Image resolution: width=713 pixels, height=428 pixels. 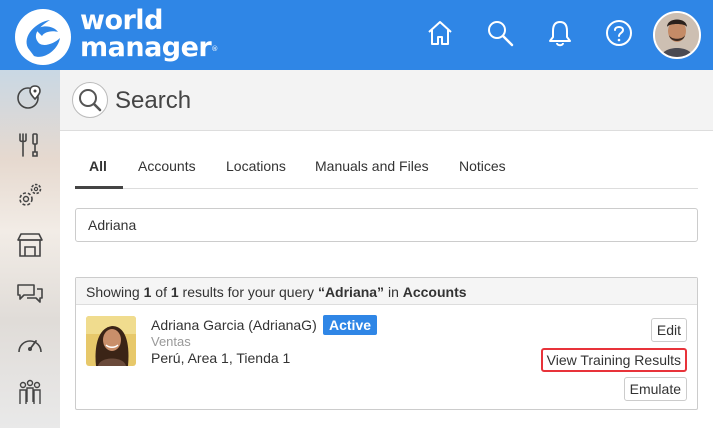 I want to click on world-manager-logo: world manager®, so click(x=124, y=35).